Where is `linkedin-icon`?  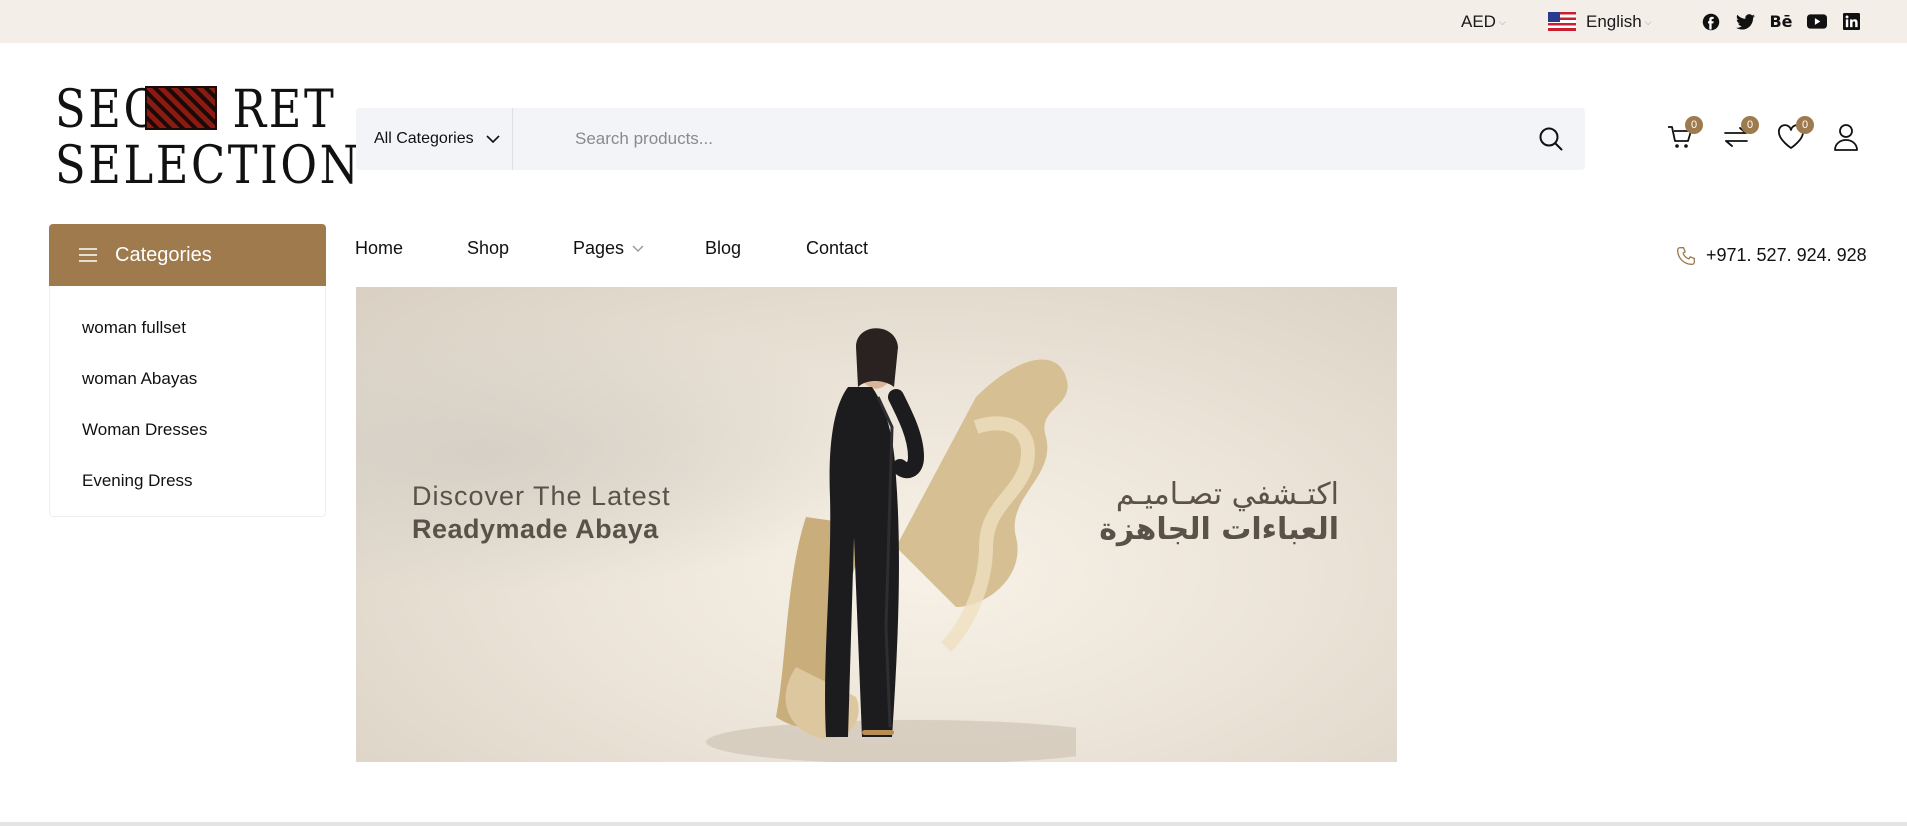 linkedin-icon is located at coordinates (1851, 22).